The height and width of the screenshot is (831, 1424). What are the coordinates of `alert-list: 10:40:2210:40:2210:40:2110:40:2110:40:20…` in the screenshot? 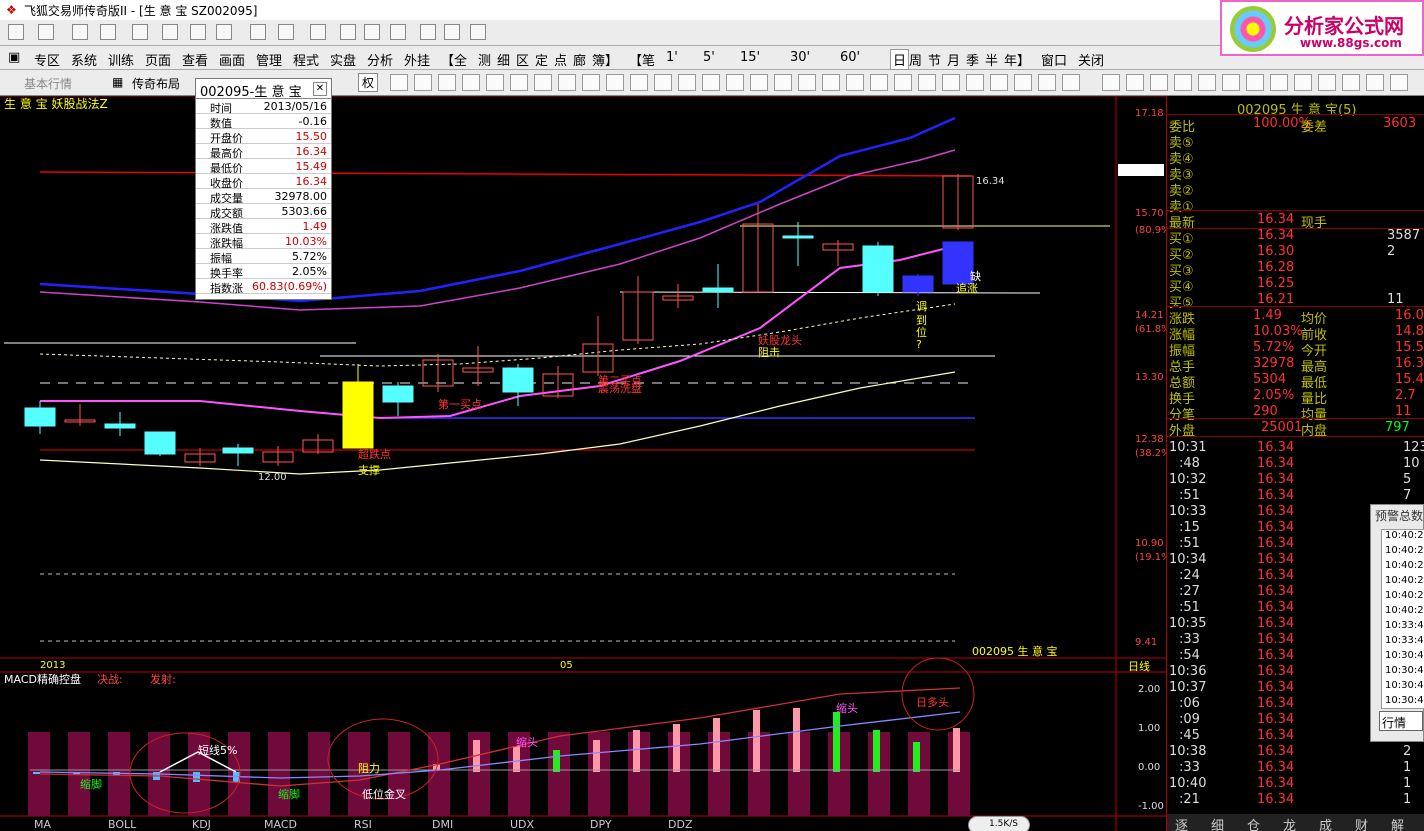 It's located at (1402, 619).